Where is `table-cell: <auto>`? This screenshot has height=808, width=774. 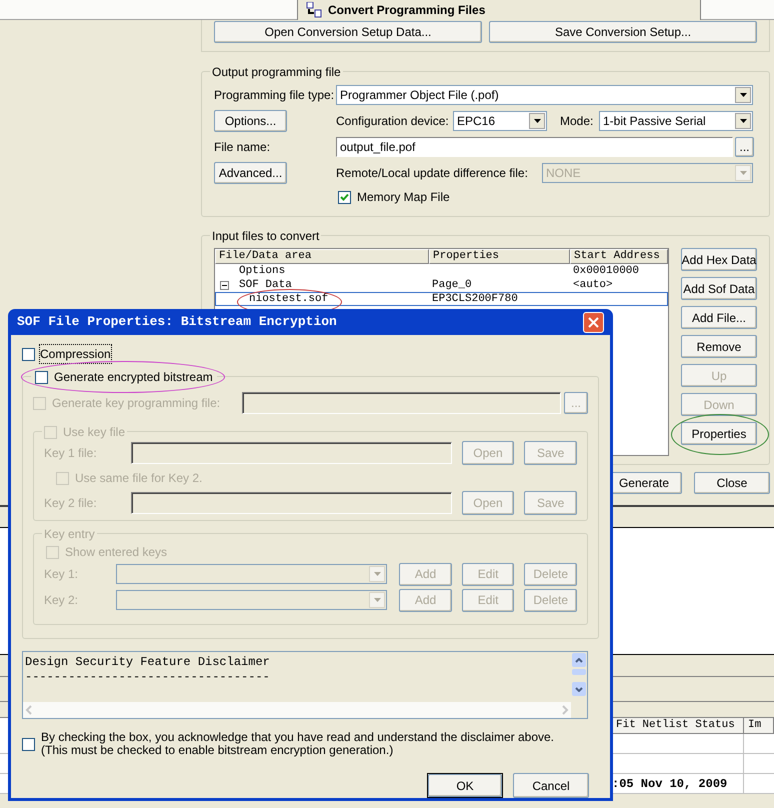 table-cell: <auto> is located at coordinates (593, 285).